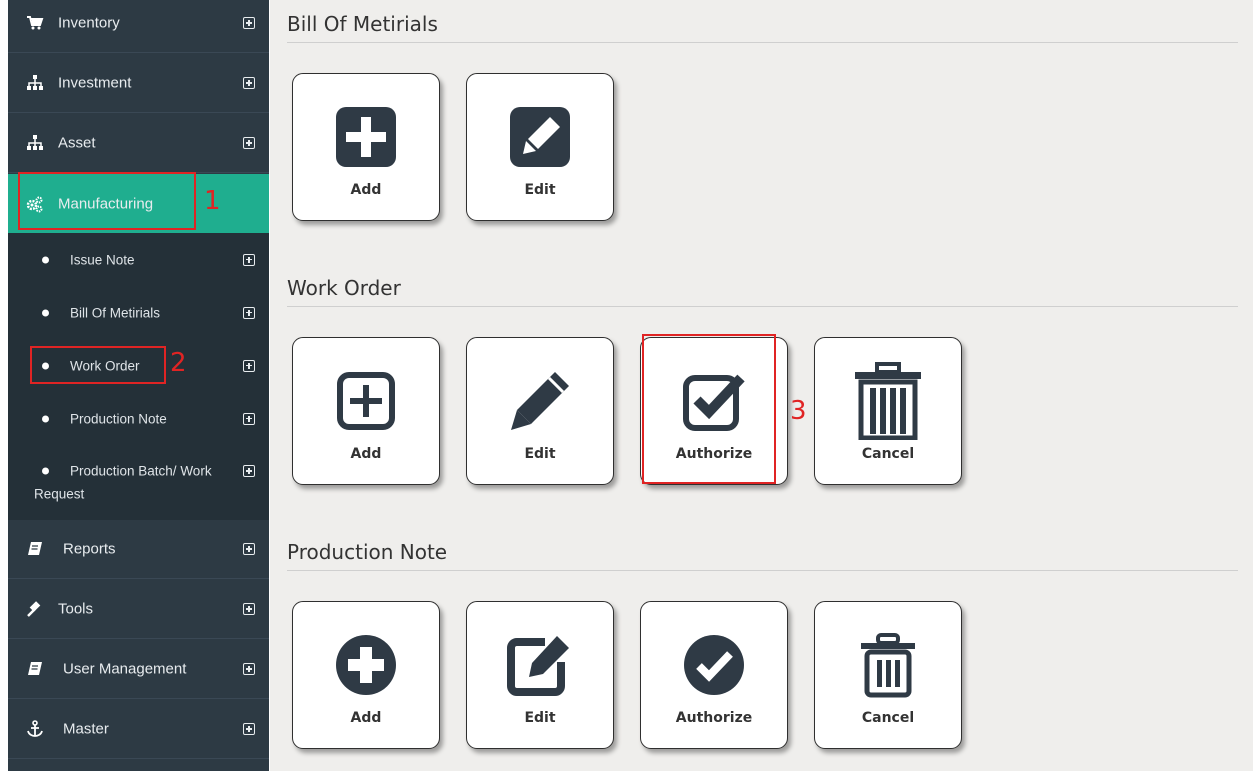  What do you see at coordinates (540, 401) in the screenshot?
I see `pencil-icon` at bounding box center [540, 401].